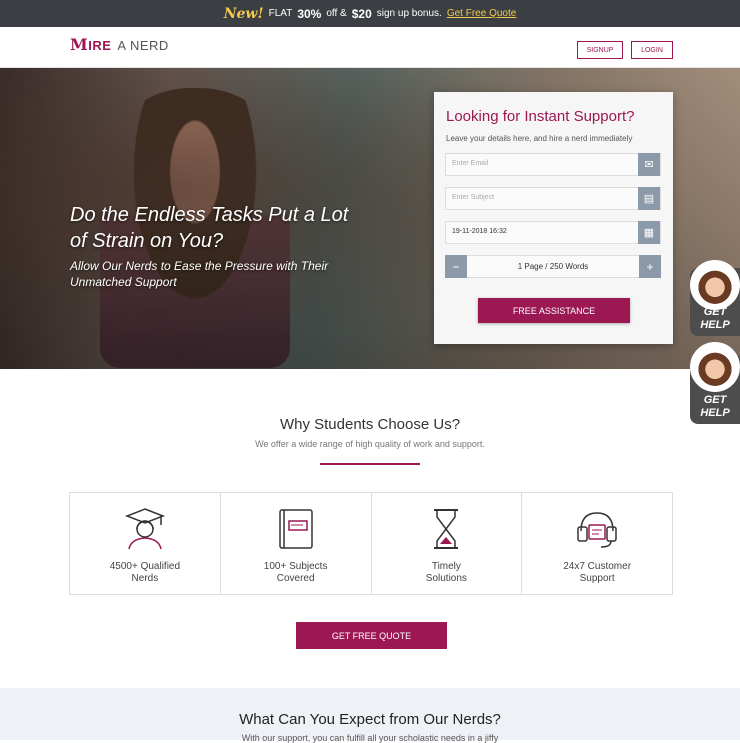 The width and height of the screenshot is (740, 743). Describe the element at coordinates (144, 529) in the screenshot. I see `graduate-icon` at that location.